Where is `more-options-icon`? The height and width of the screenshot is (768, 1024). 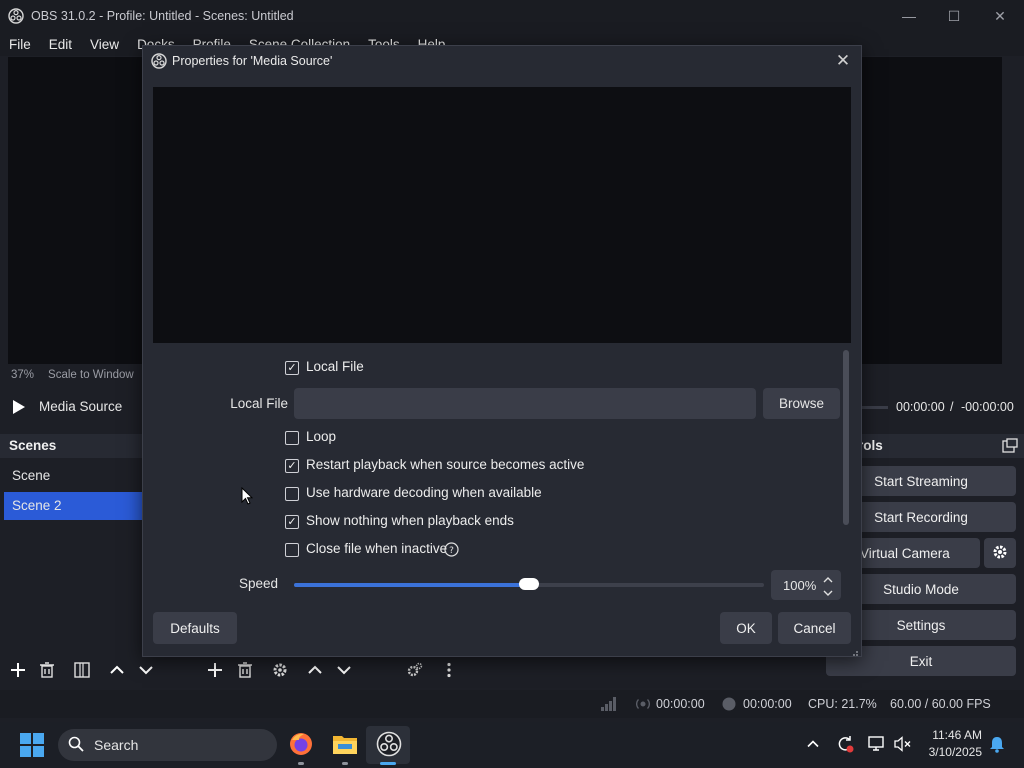
more-options-icon is located at coordinates (449, 670).